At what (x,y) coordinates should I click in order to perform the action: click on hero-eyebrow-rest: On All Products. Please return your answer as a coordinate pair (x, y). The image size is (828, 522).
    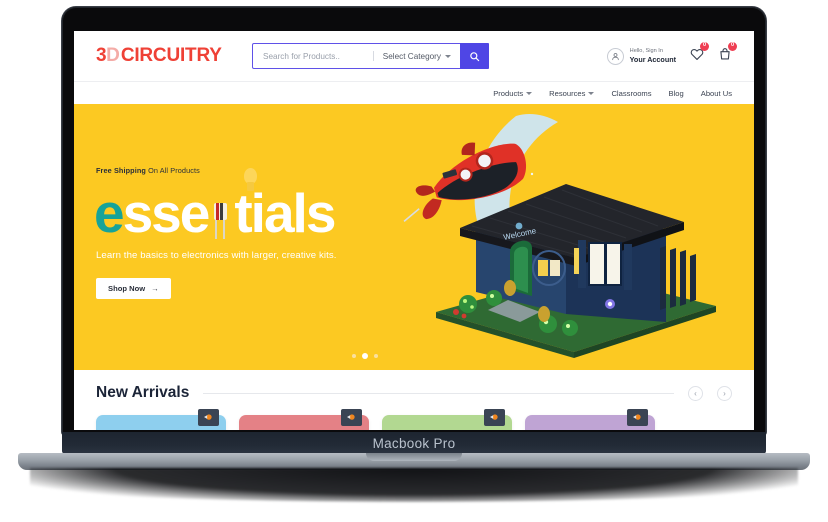
    Looking at the image, I should click on (172, 170).